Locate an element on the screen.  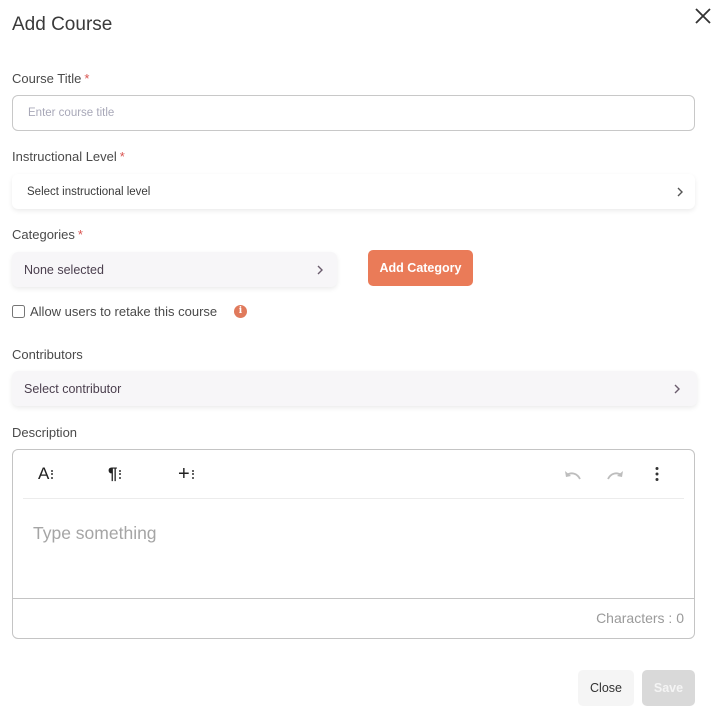
instructional-level-value: Select instructional level is located at coordinates (89, 191).